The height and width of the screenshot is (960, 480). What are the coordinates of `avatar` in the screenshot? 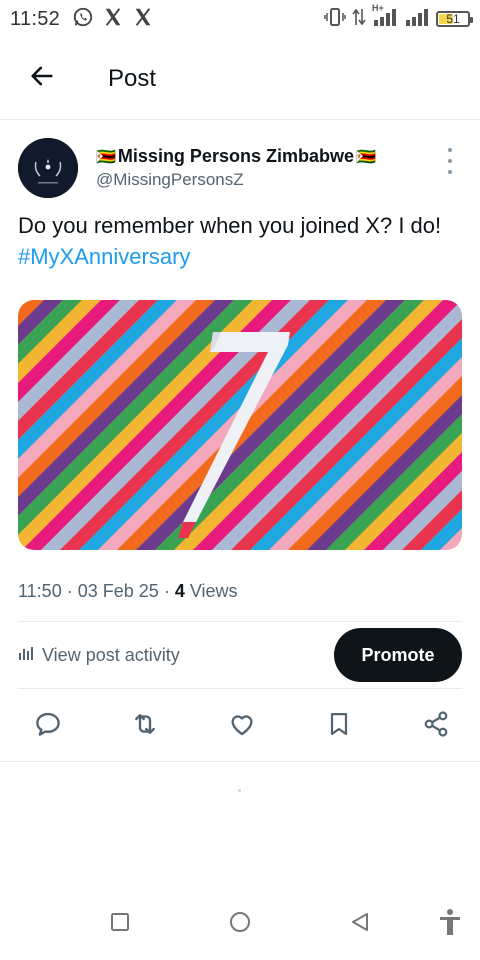 It's located at (48, 168).